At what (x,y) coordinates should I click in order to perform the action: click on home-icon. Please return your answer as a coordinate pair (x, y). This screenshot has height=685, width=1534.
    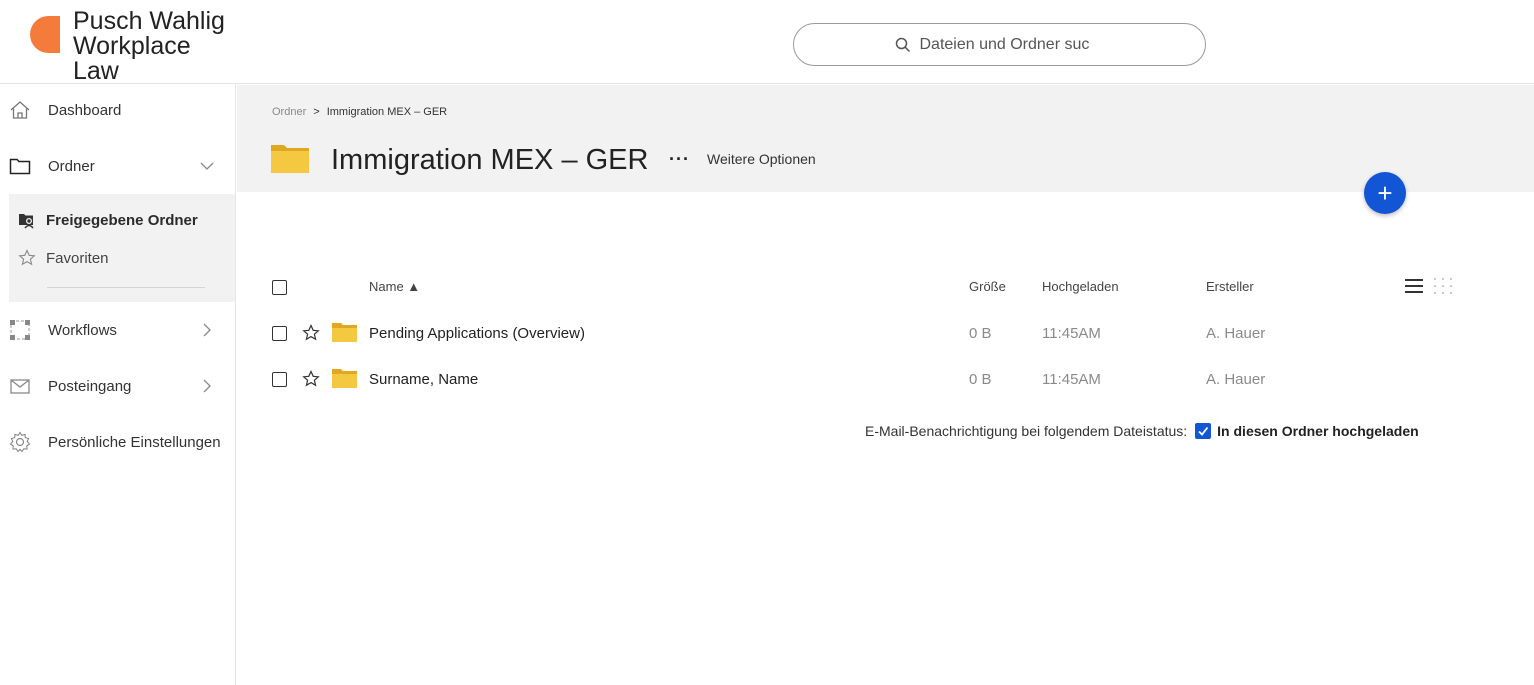
    Looking at the image, I should click on (20, 110).